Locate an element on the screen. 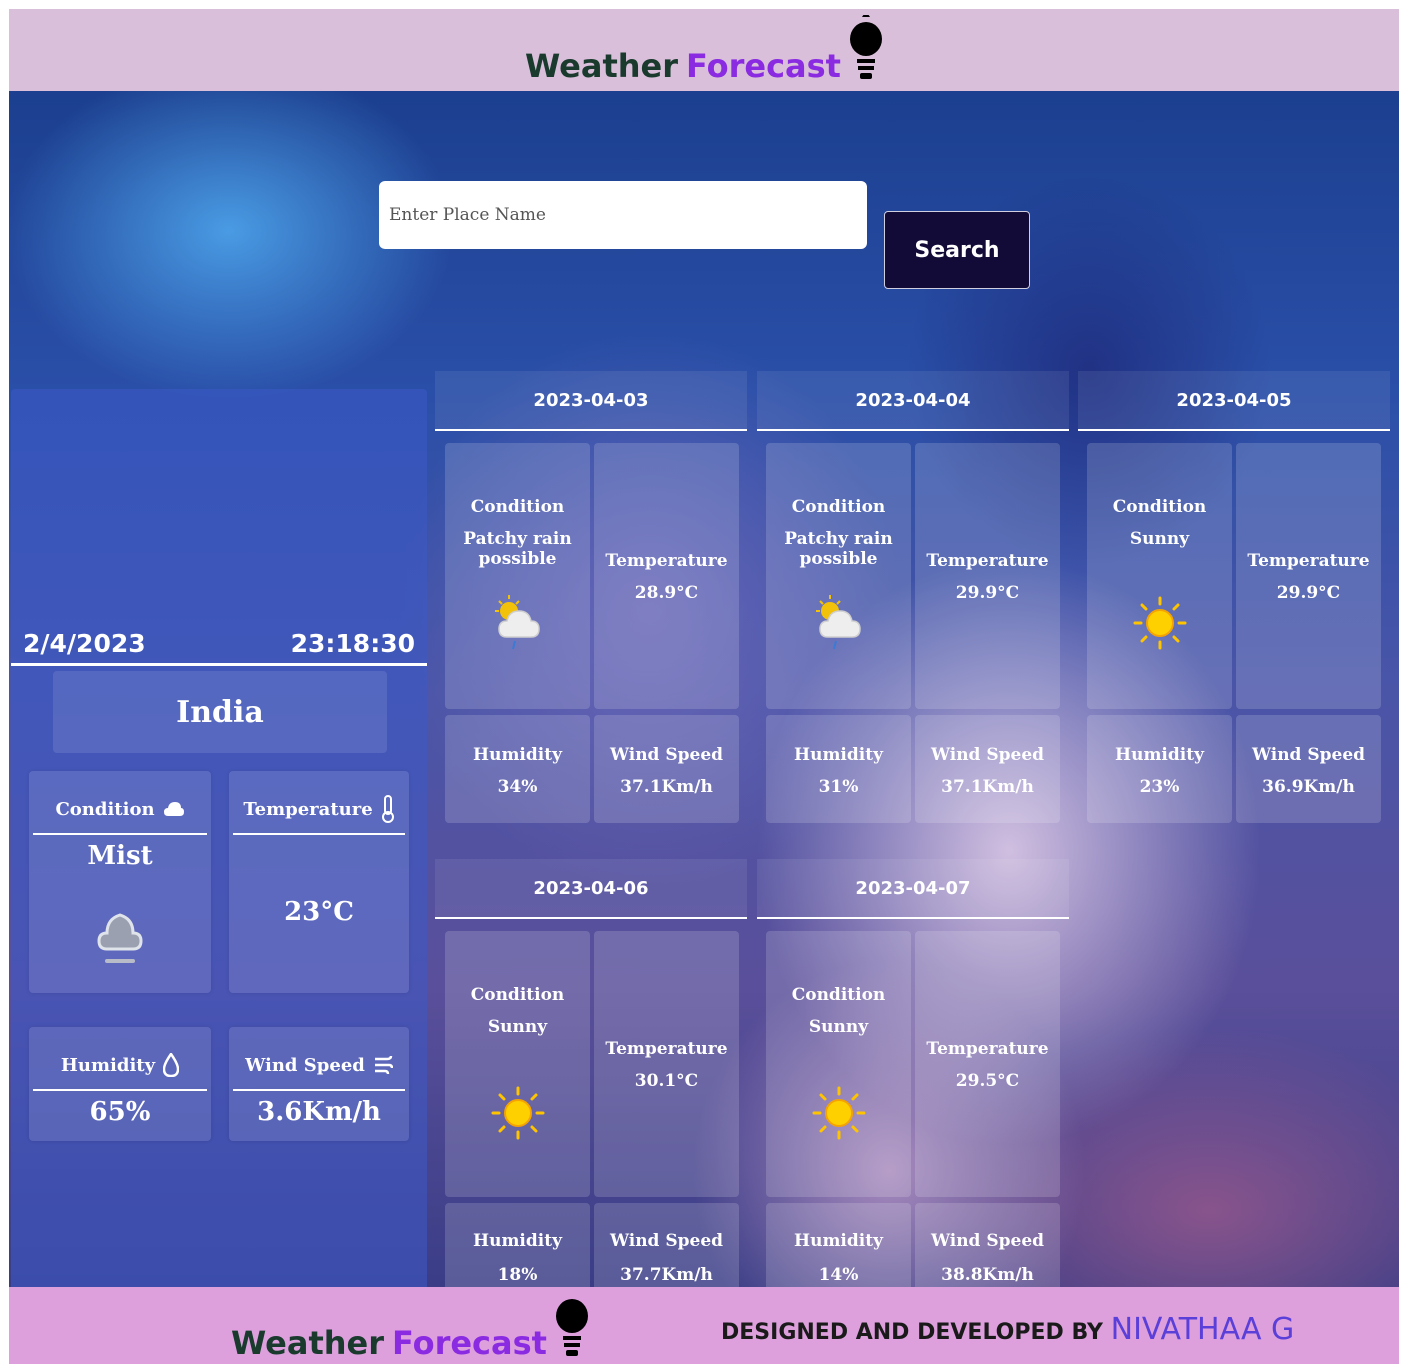 The image size is (1401, 1366). footer-credit: DESIGNED AND DEVELOPED BY NIVATHAA G is located at coordinates (1007, 1329).